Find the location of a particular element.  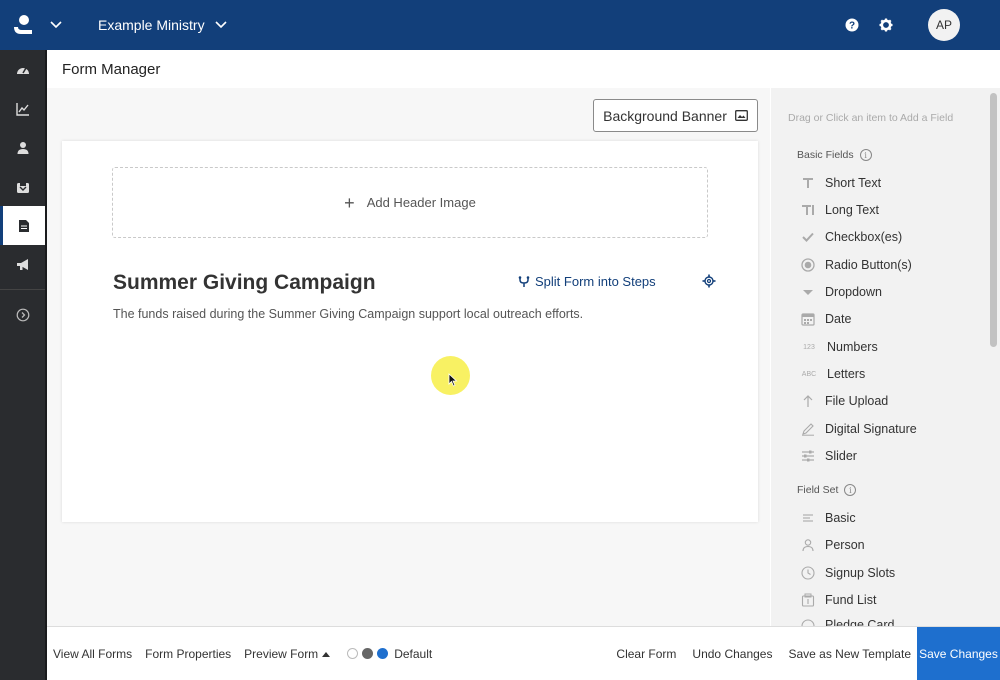

lines-icon is located at coordinates (808, 518).